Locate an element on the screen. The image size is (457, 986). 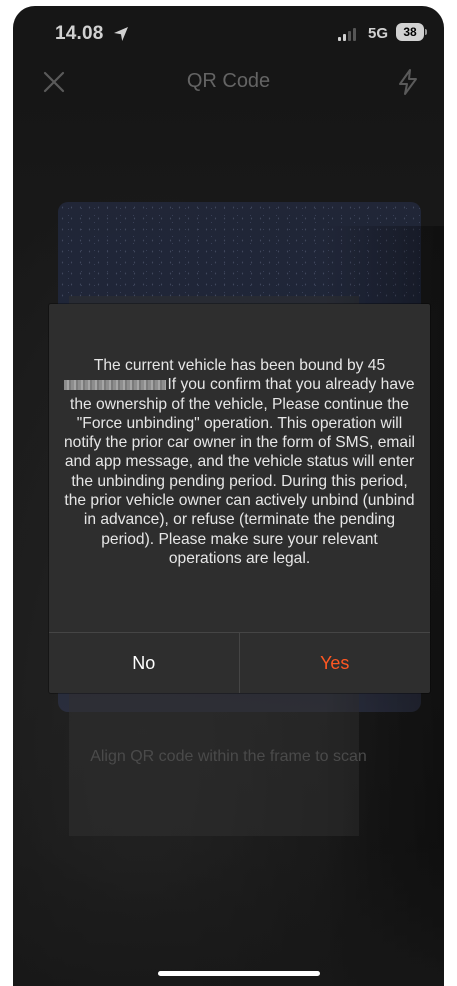
dialog-message-line1: The current vehicle has been bound by 45 is located at coordinates (239, 365).